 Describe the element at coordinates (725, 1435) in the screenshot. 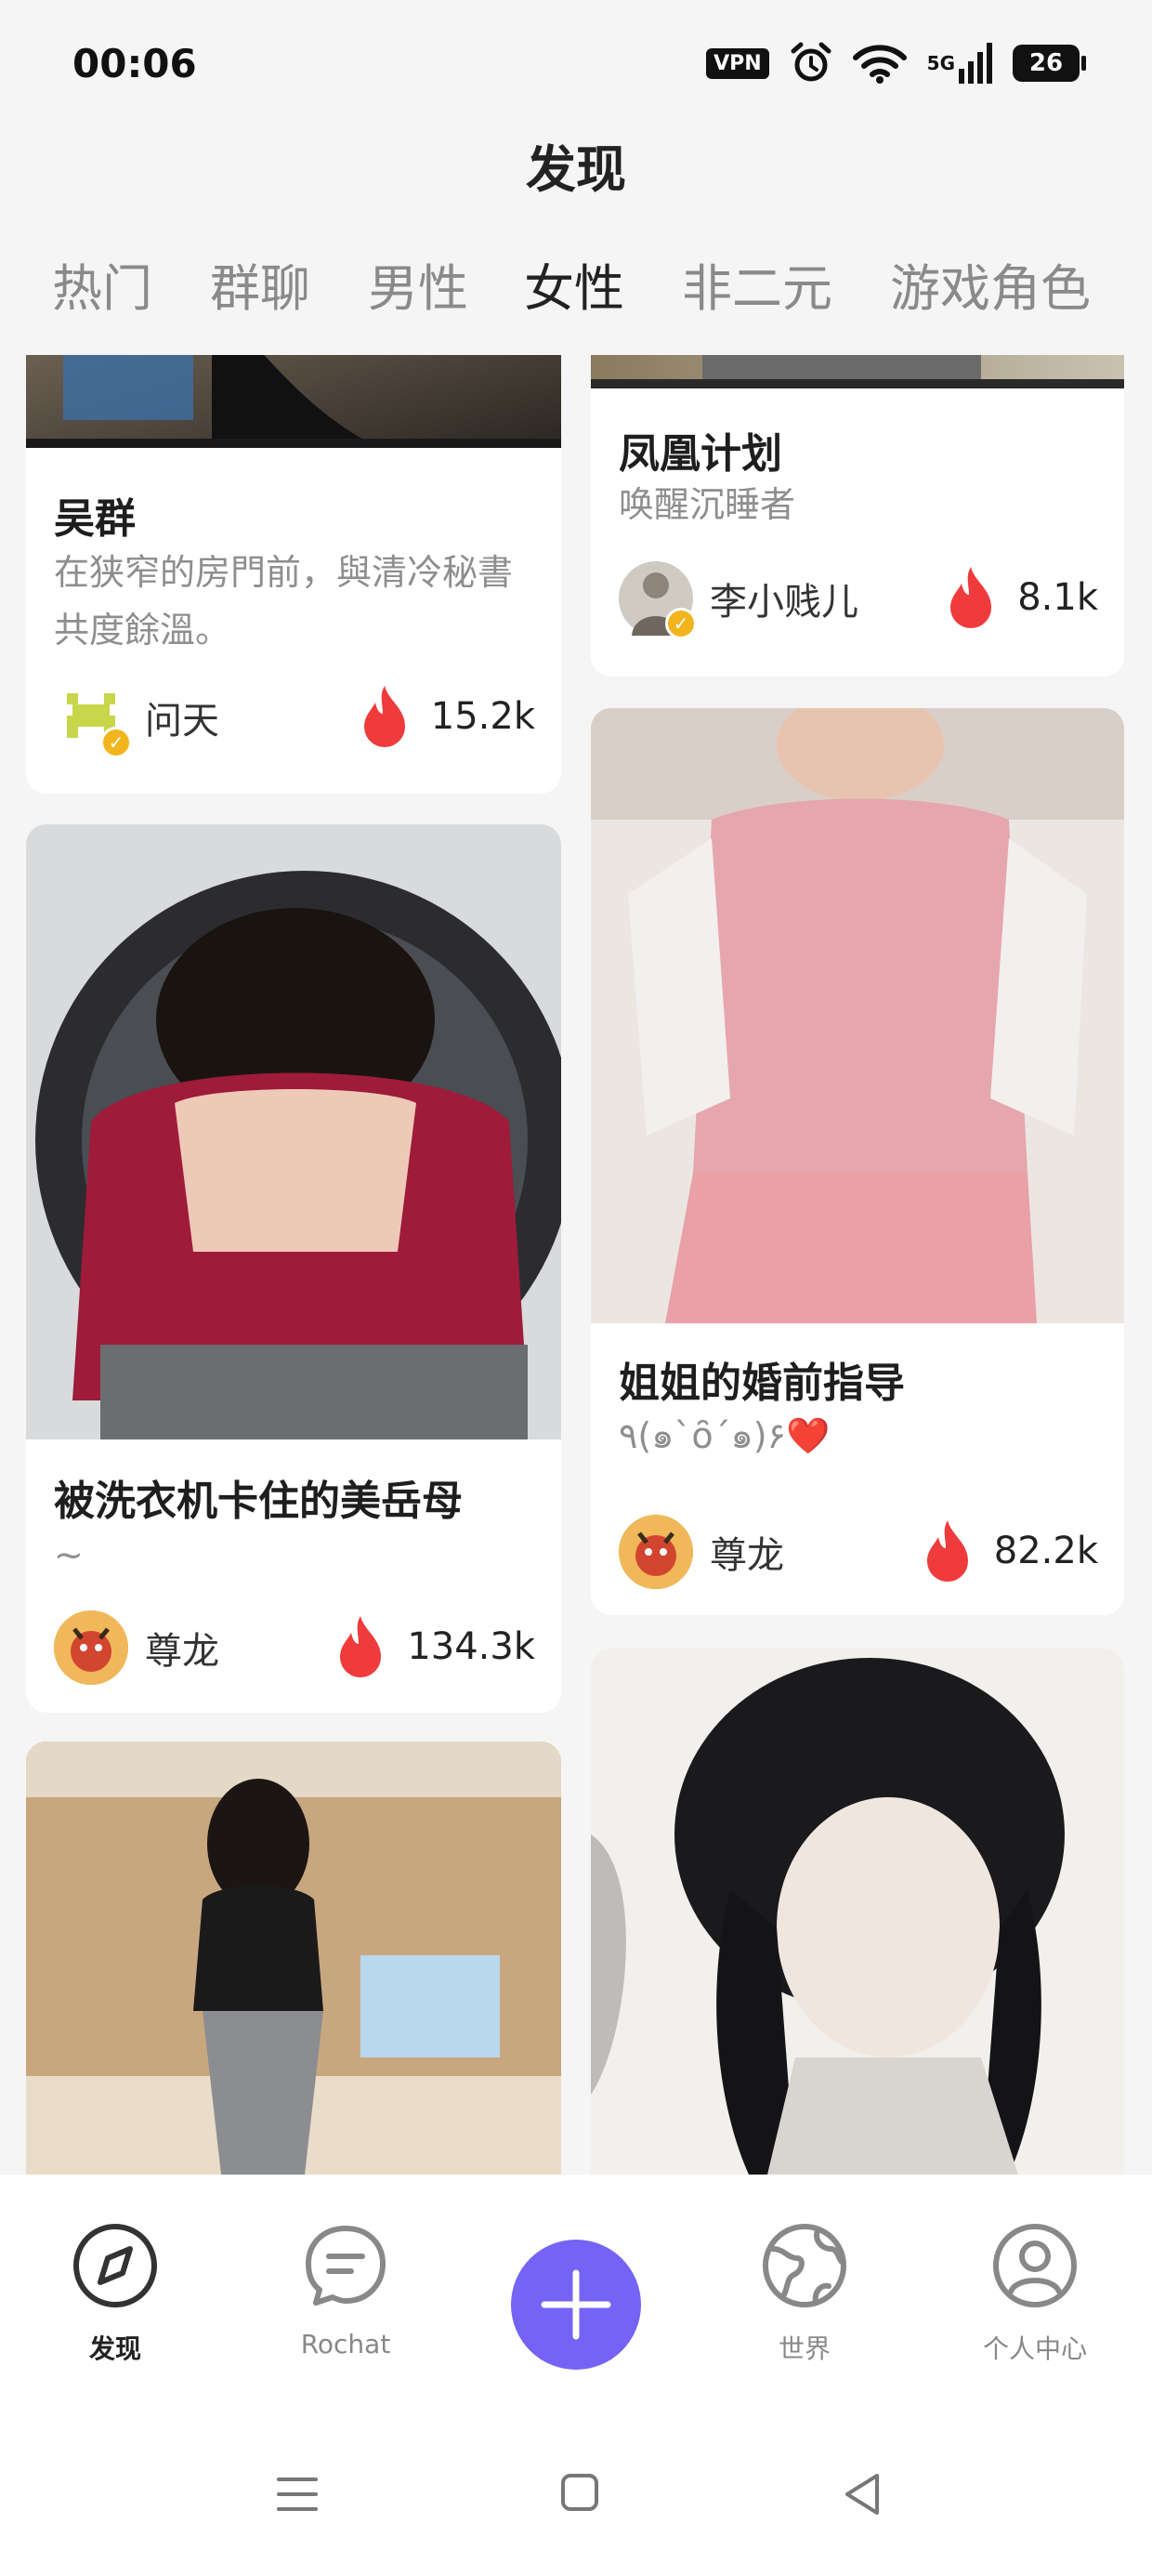

I see `card-description: ٩(๑`ȏ´๑)۶❤️` at that location.